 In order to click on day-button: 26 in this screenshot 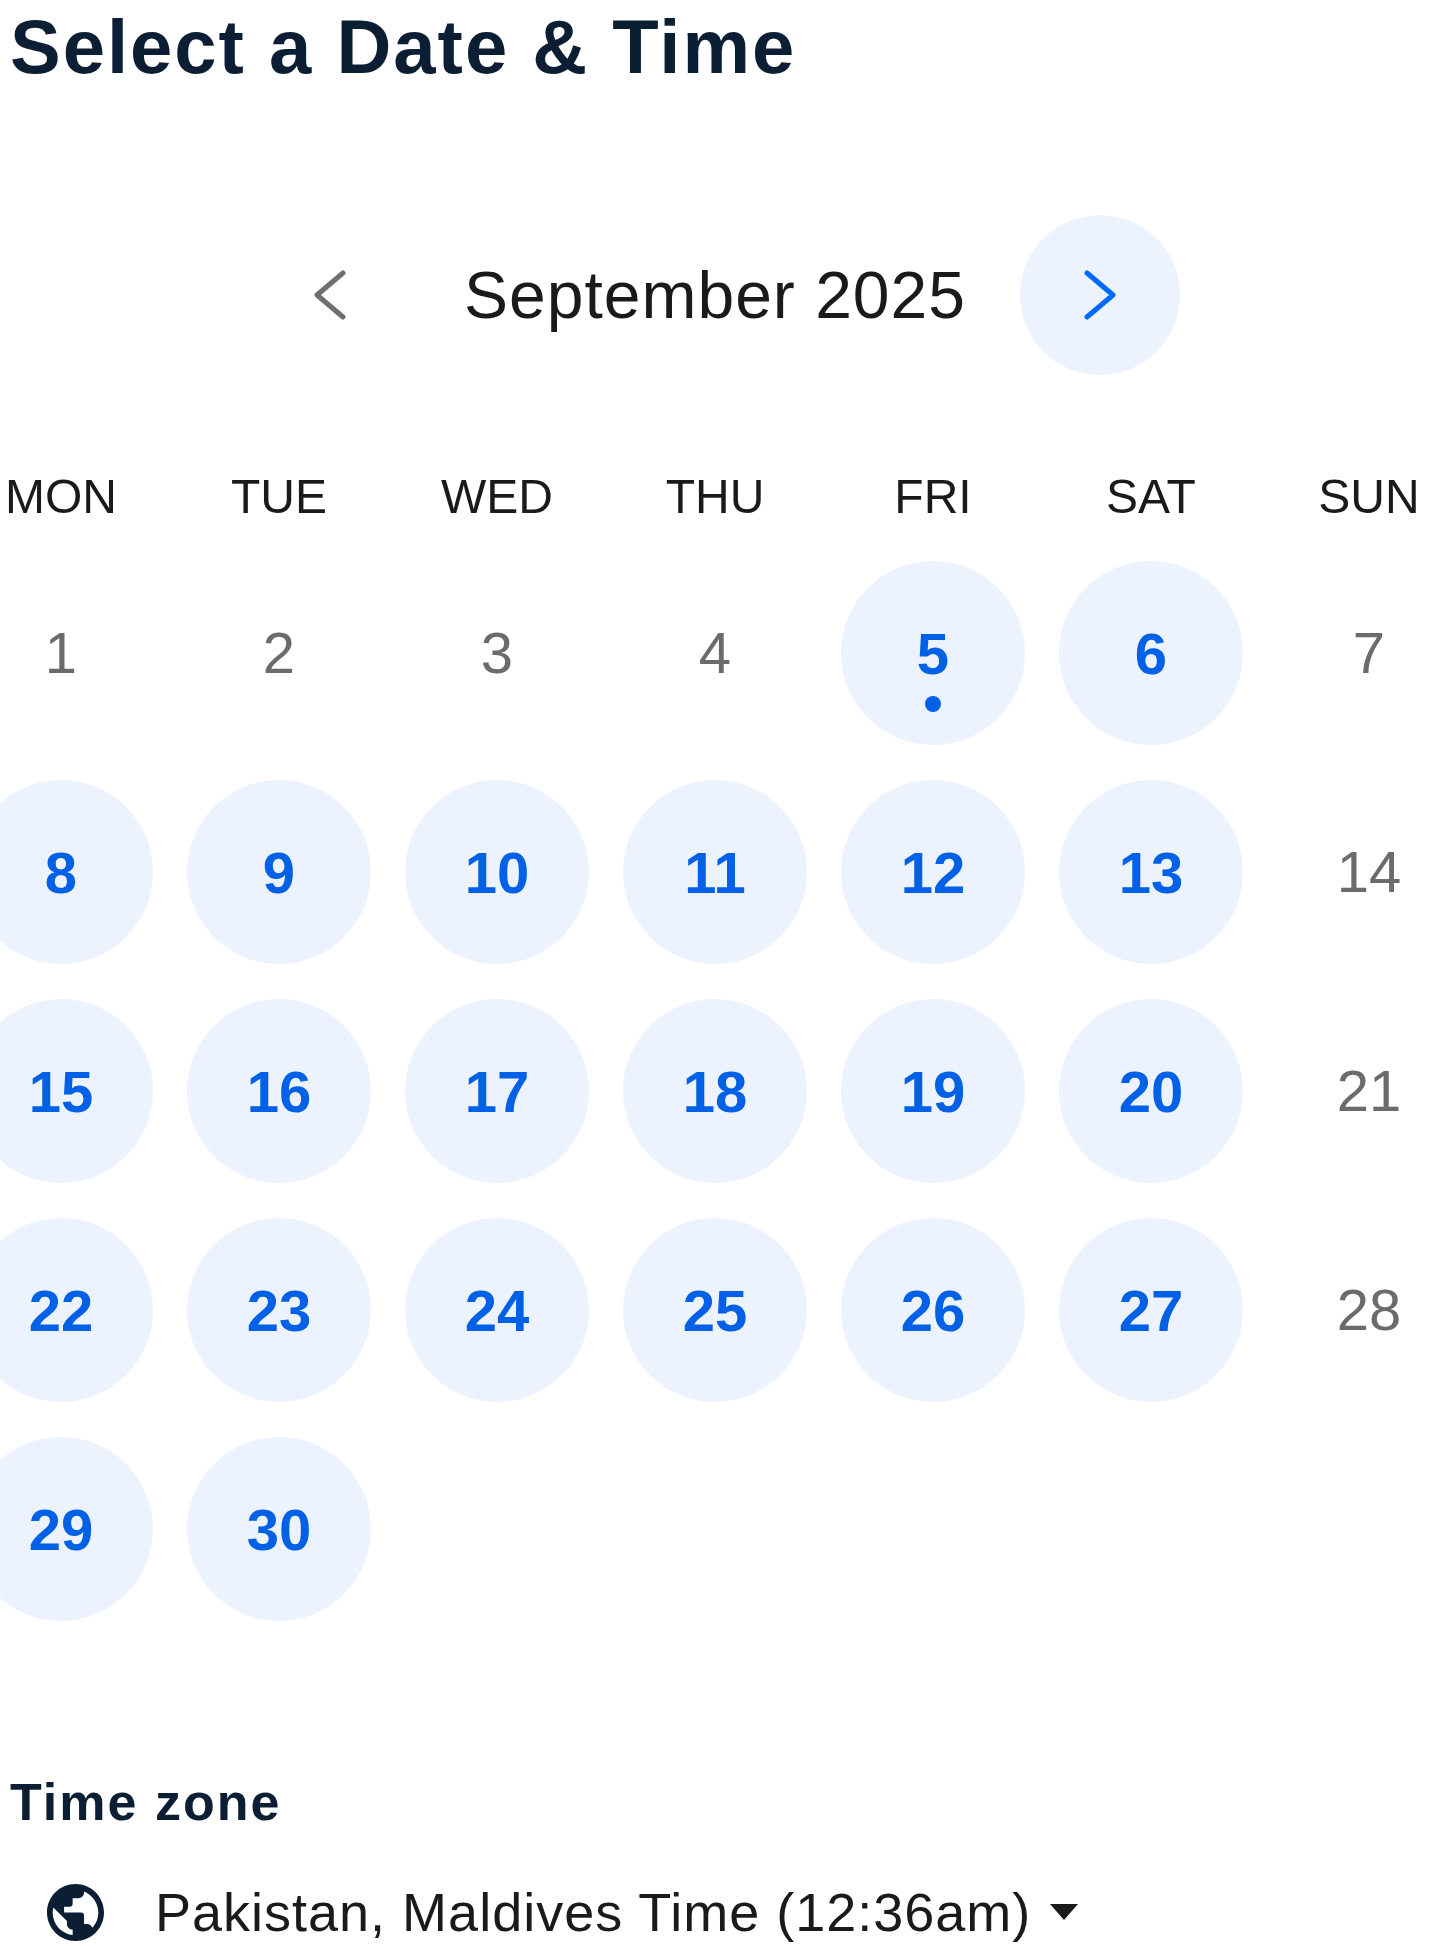, I will do `click(933, 1310)`.